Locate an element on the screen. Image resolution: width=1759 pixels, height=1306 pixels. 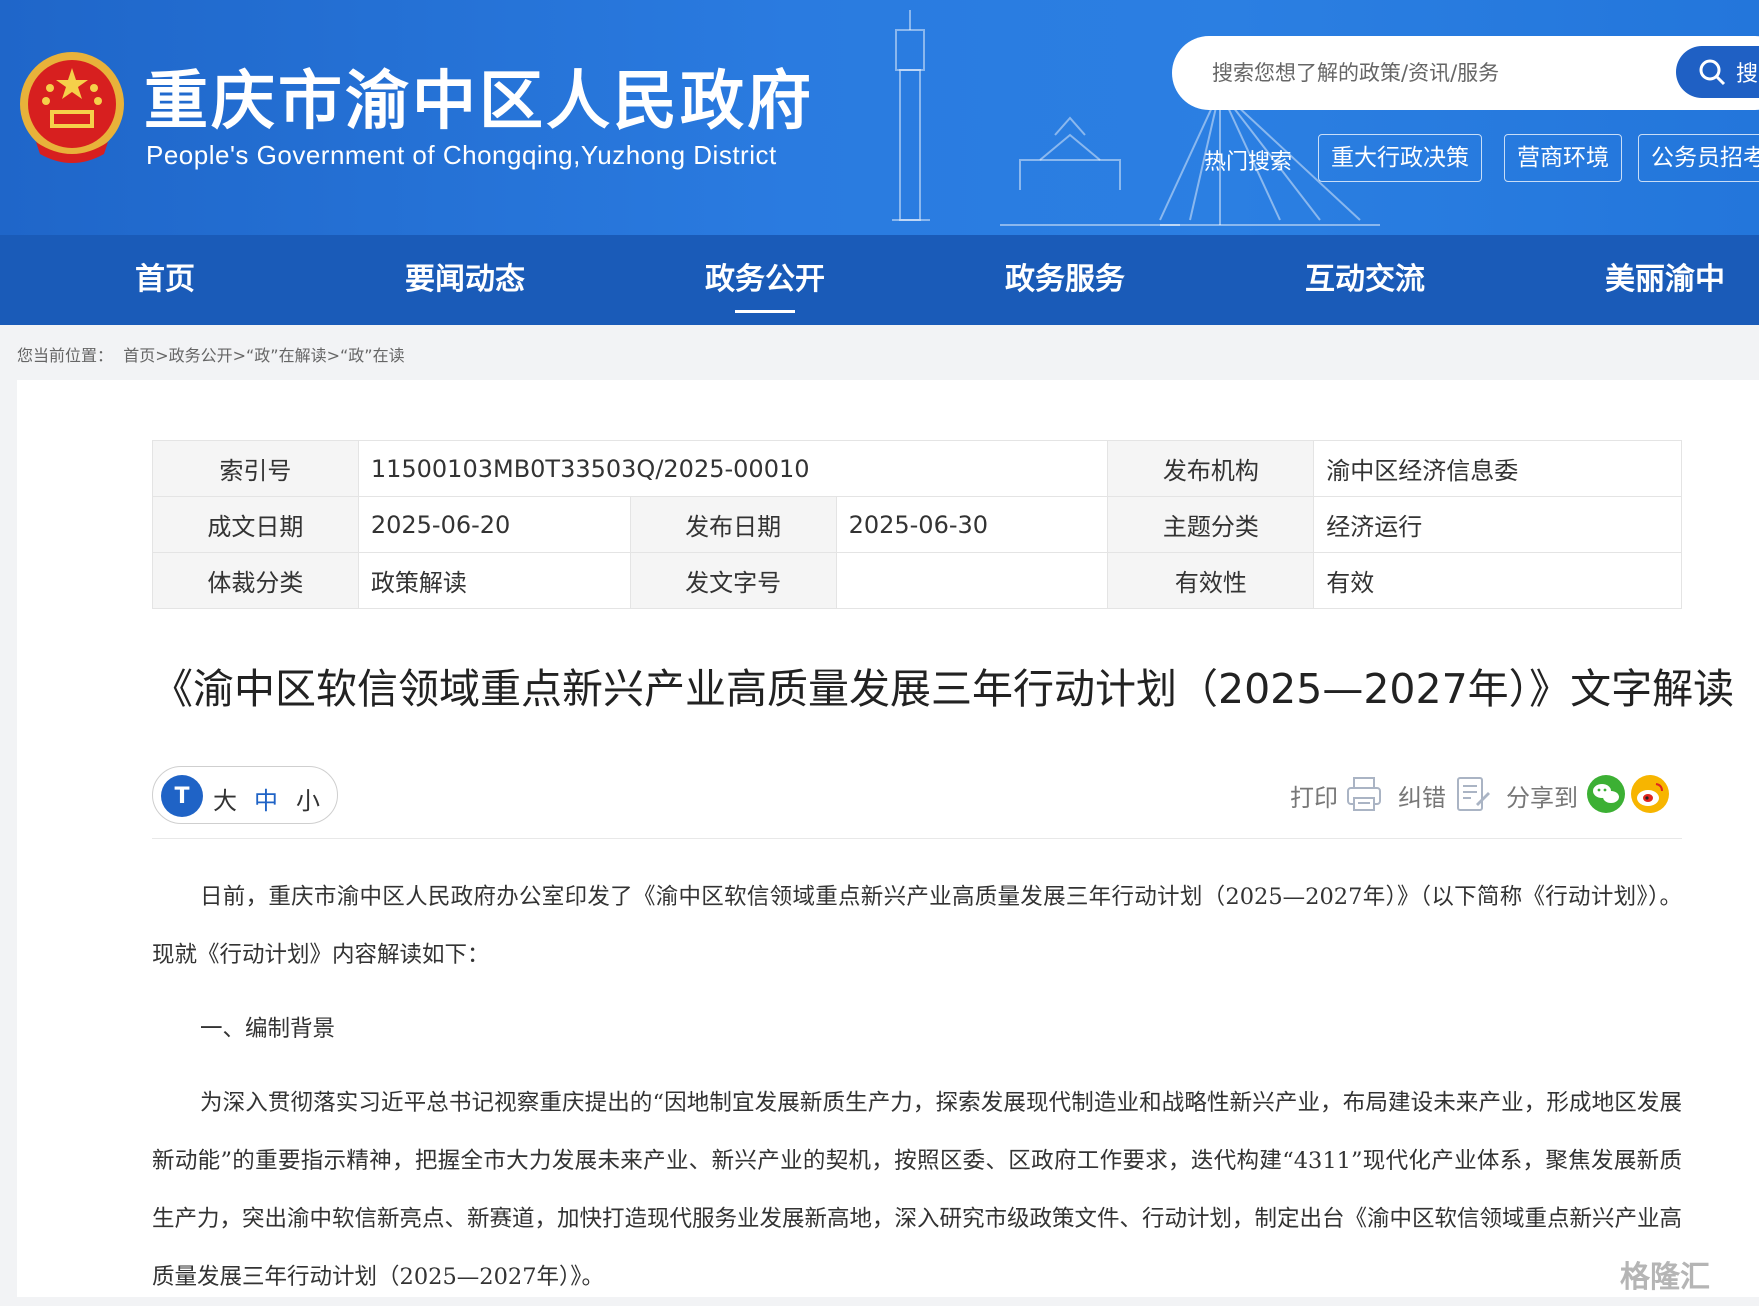
main-nav: 首页 要闻动态 政务公开 政务服务 互动交流 美丽渝中 is located at coordinates (879, 280).